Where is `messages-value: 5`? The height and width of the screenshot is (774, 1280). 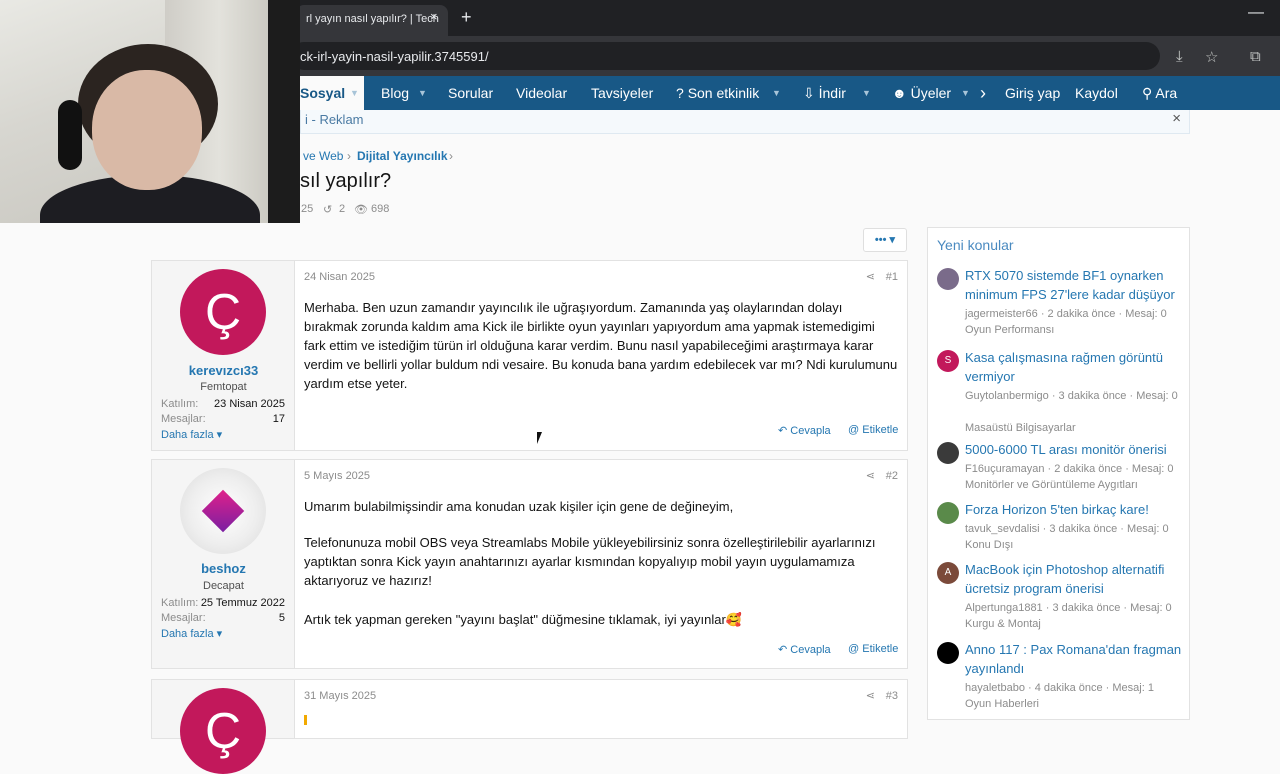 messages-value: 5 is located at coordinates (281, 618).